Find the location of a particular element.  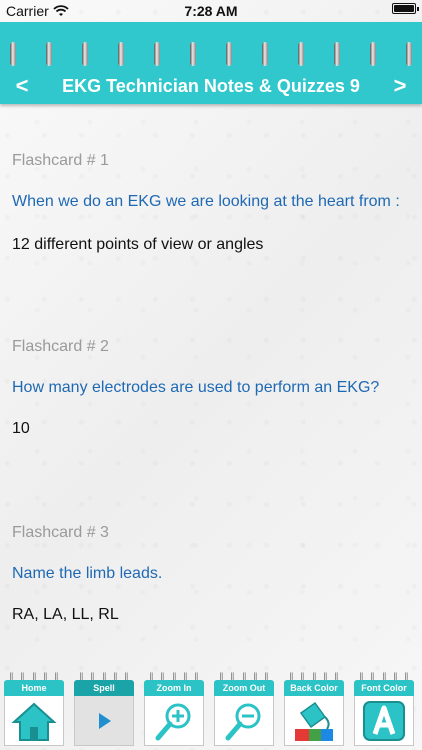

home-icon-box is located at coordinates (34, 721).